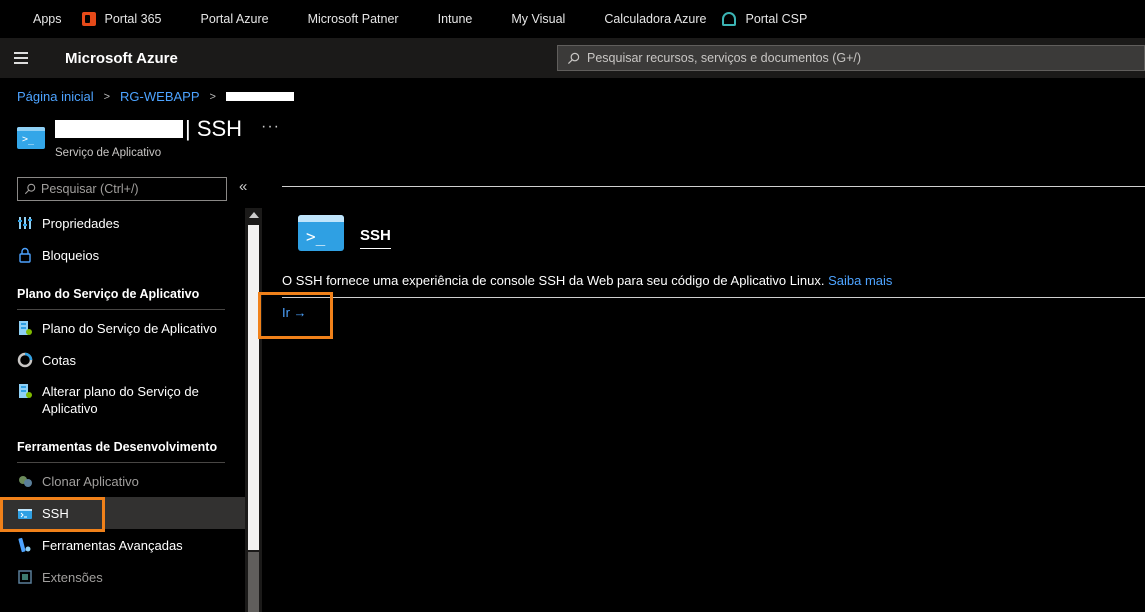  What do you see at coordinates (122, 360) in the screenshot?
I see `sidebar-item-cotas: Cotas` at bounding box center [122, 360].